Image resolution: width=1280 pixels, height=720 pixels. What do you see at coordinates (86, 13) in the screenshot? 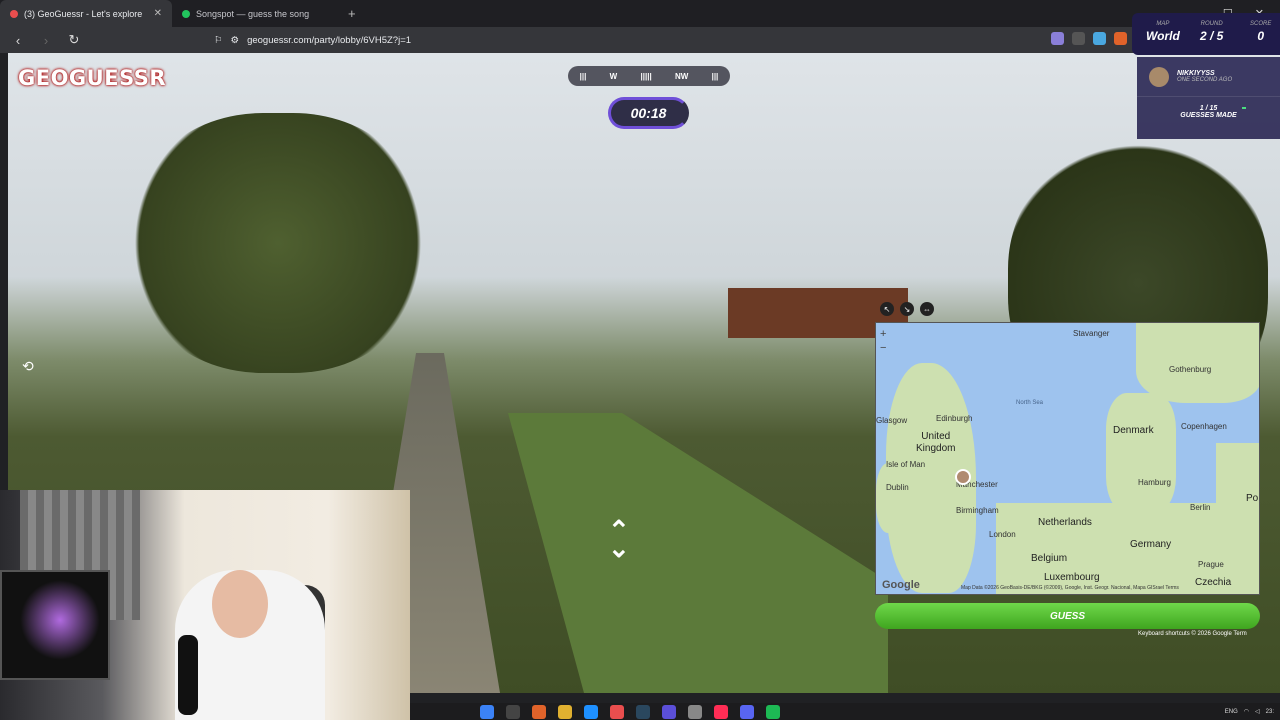
I see `tab-geoguessr: (3) GeoGuessr - Let's explore ✕` at bounding box center [86, 13].